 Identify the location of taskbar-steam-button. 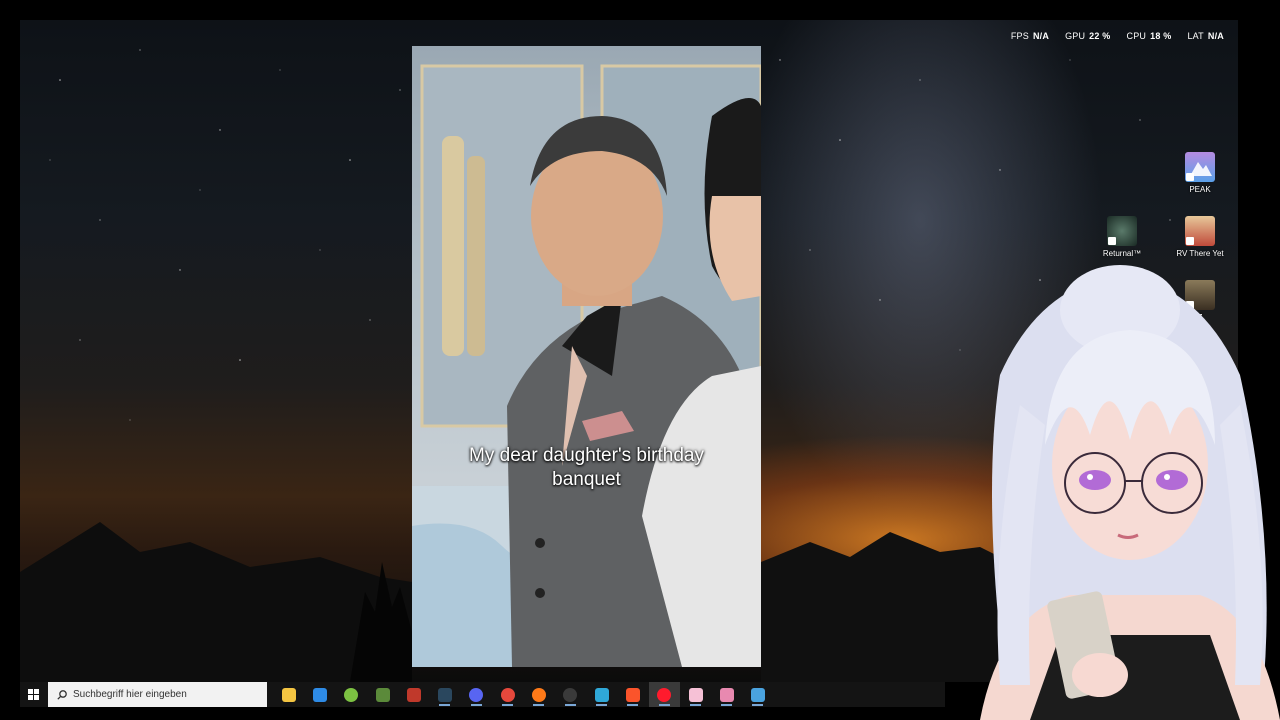
(444, 694).